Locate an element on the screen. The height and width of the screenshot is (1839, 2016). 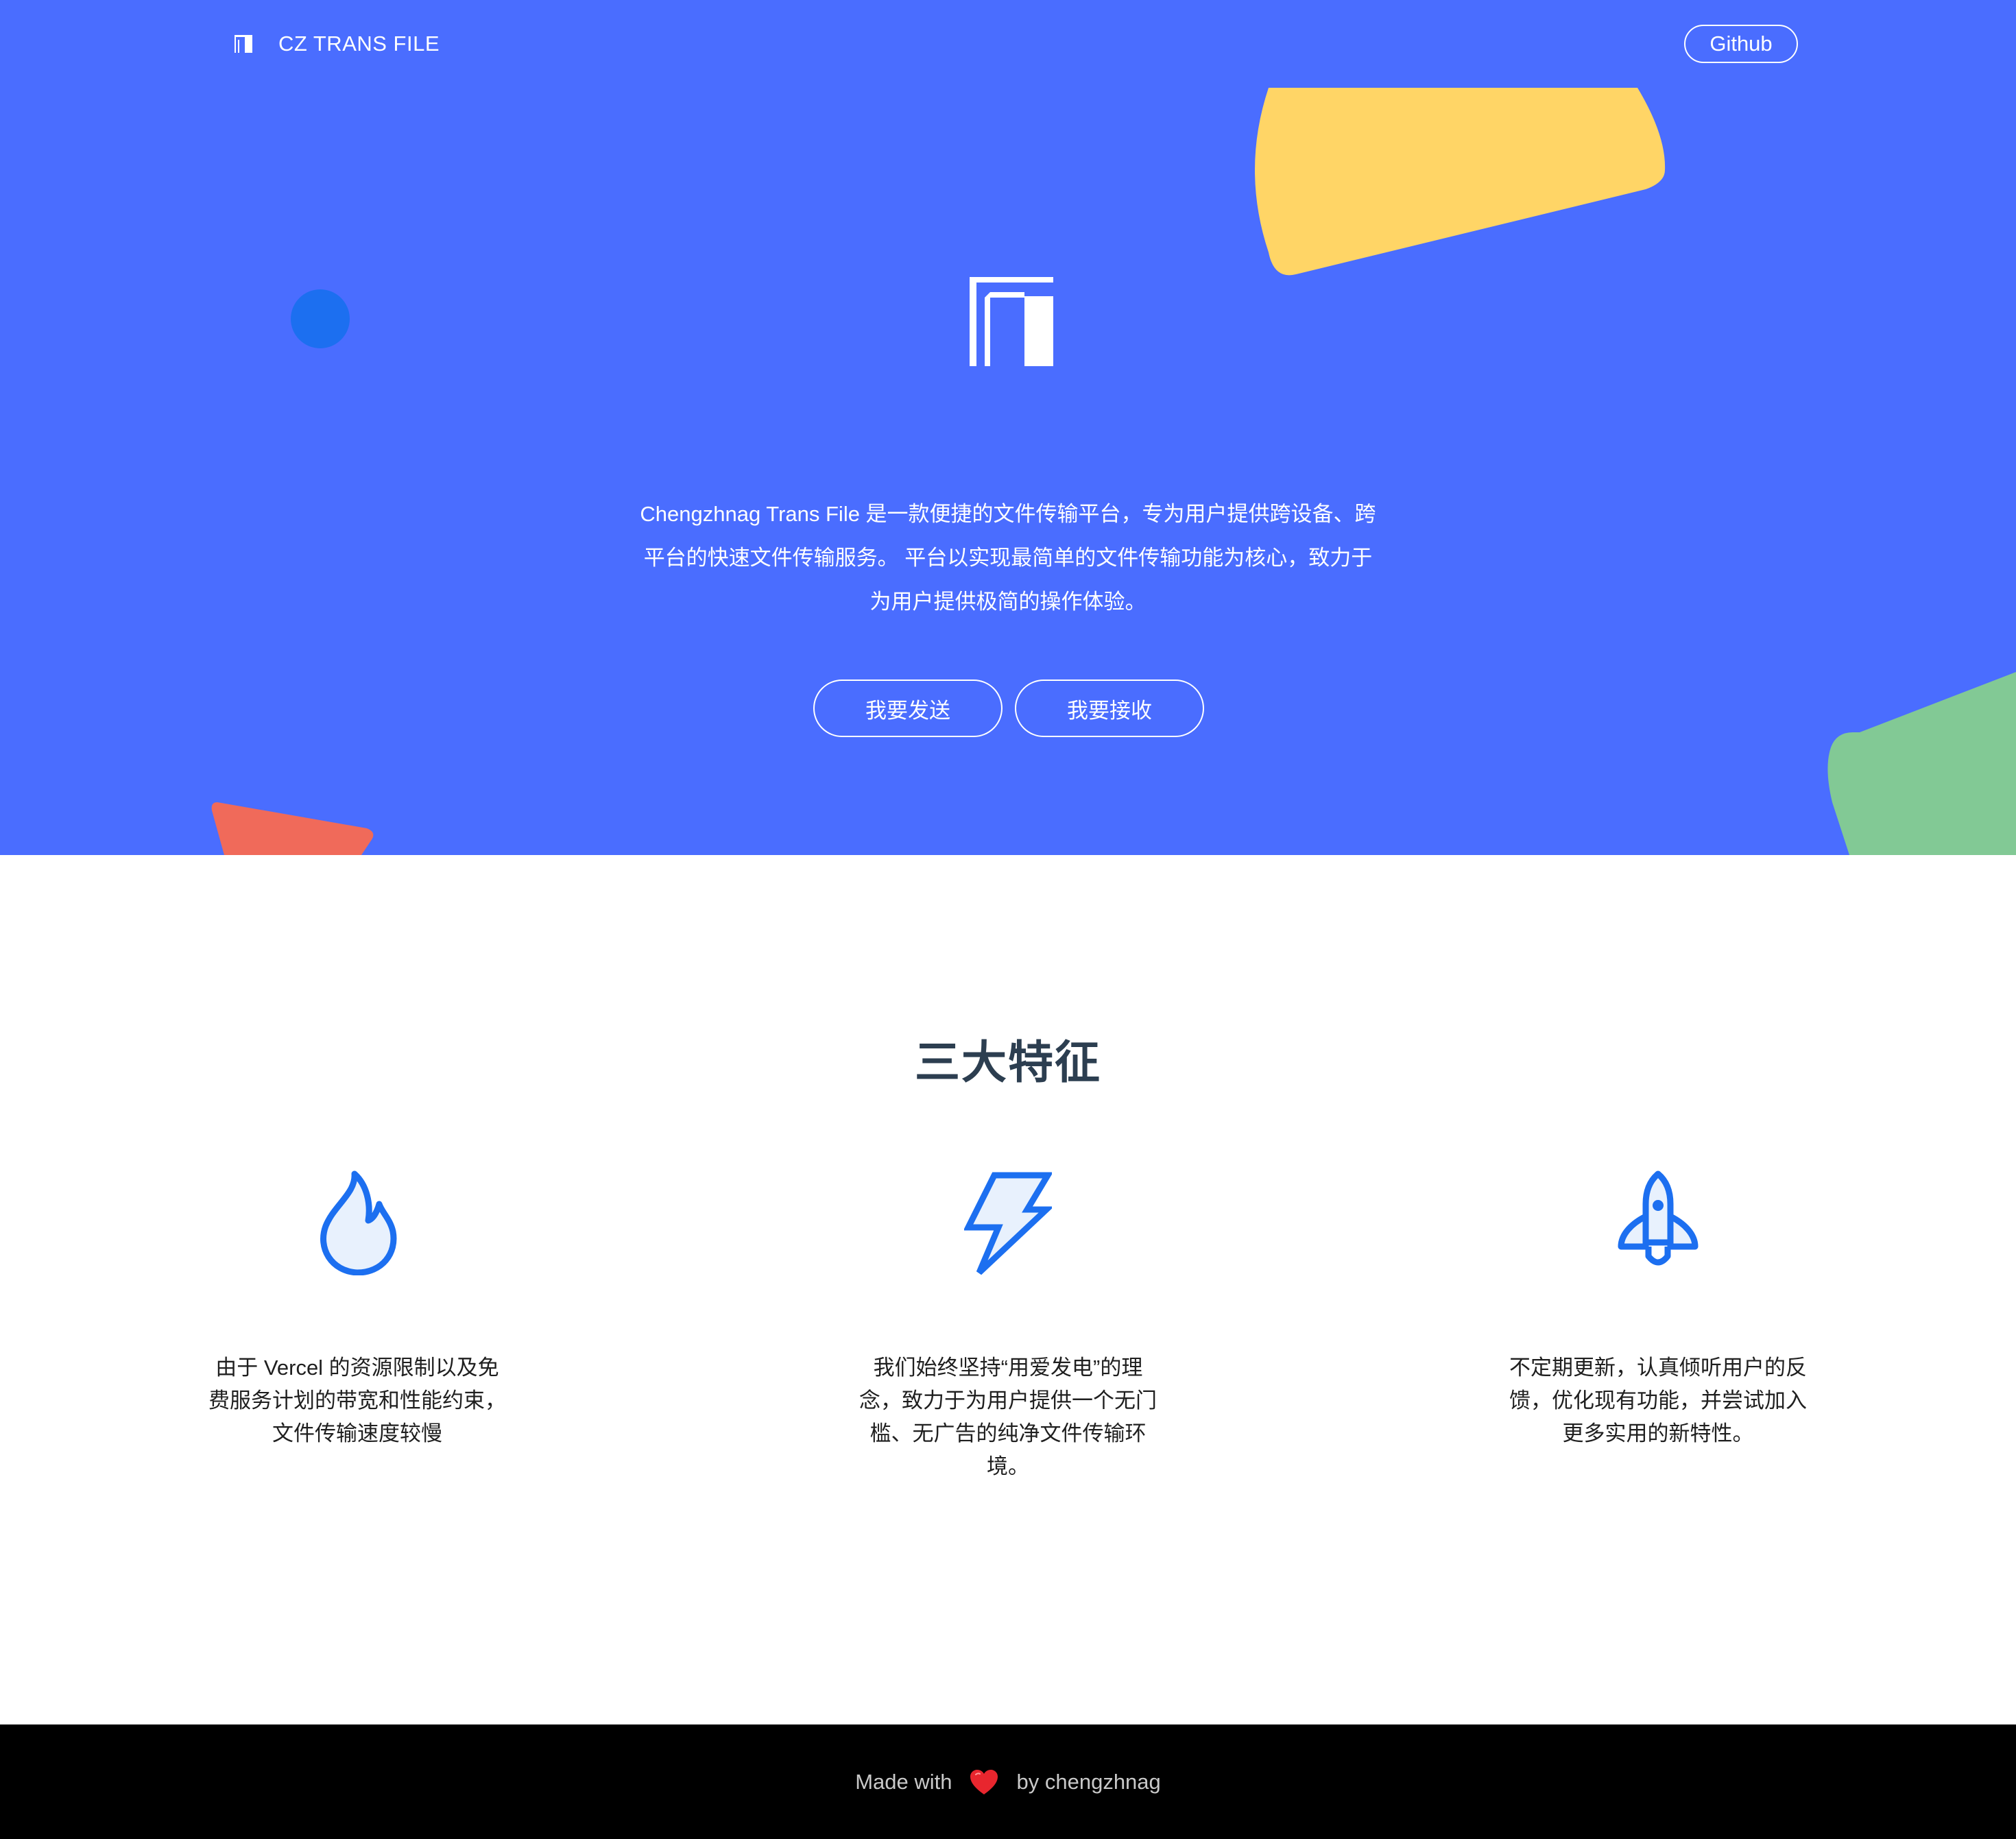
heart-icon is located at coordinates (984, 1782).